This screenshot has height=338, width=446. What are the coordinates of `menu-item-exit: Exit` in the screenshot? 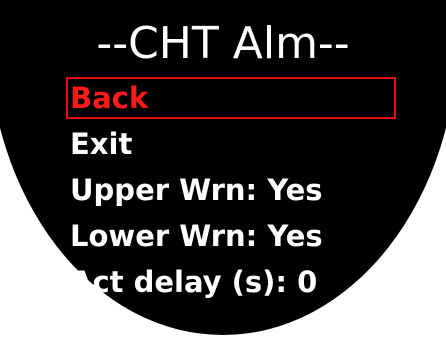 It's located at (101, 144).